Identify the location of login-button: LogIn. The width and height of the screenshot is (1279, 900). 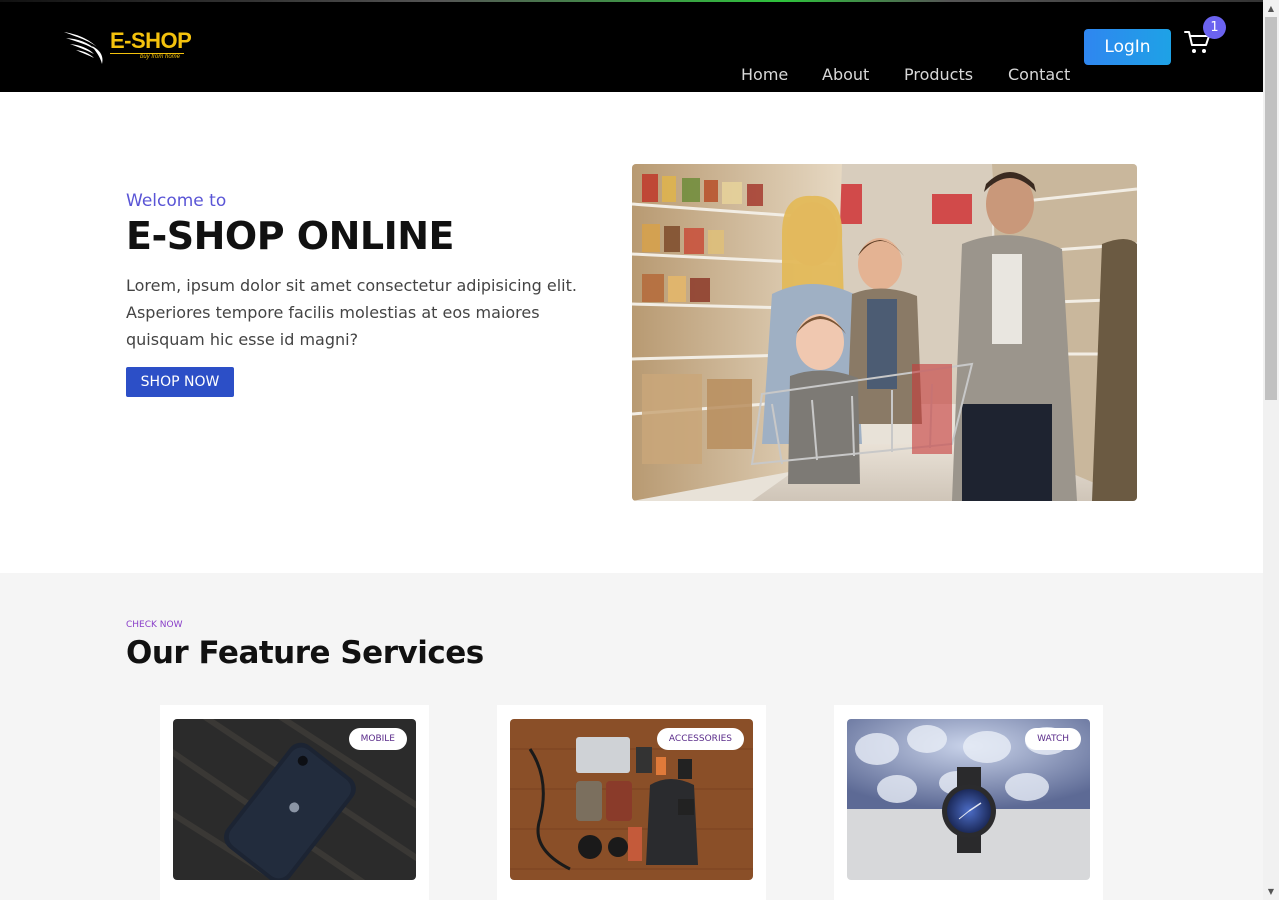
(1127, 47).